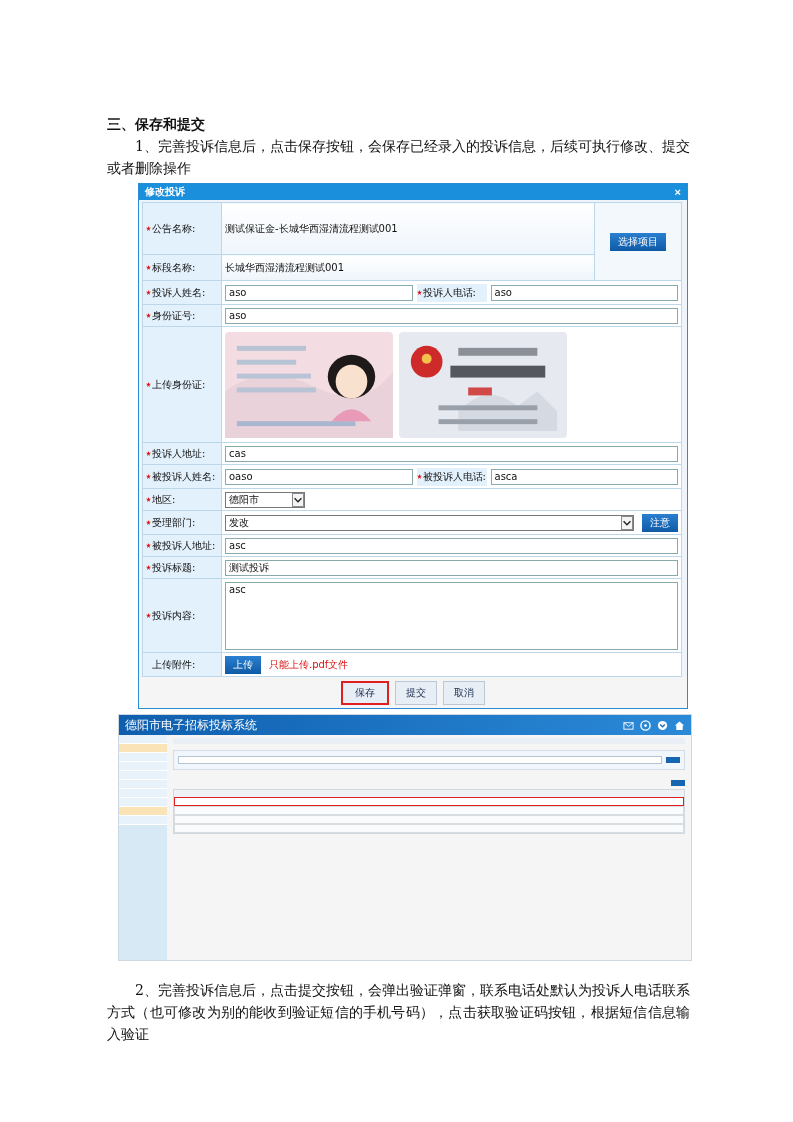  I want to click on field-label: 公告名称:, so click(174, 228).